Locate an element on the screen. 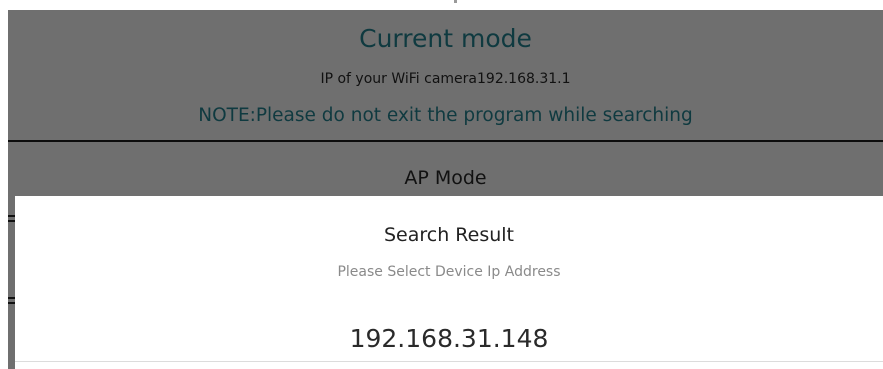 This screenshot has width=883, height=369. list-divider is located at coordinates (449, 361).